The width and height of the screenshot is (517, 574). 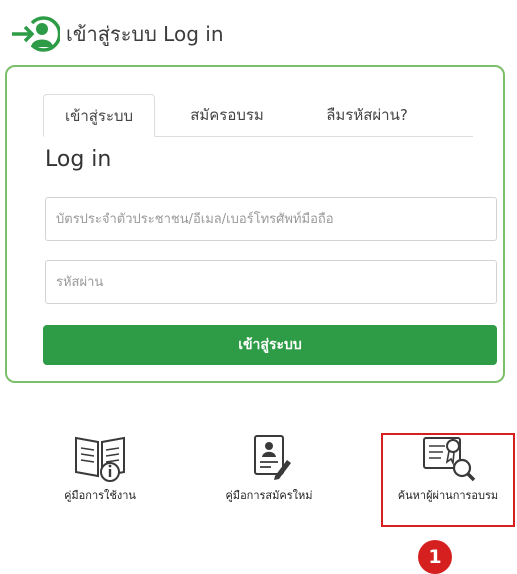 What do you see at coordinates (100, 459) in the screenshot?
I see `manual-book-icon` at bounding box center [100, 459].